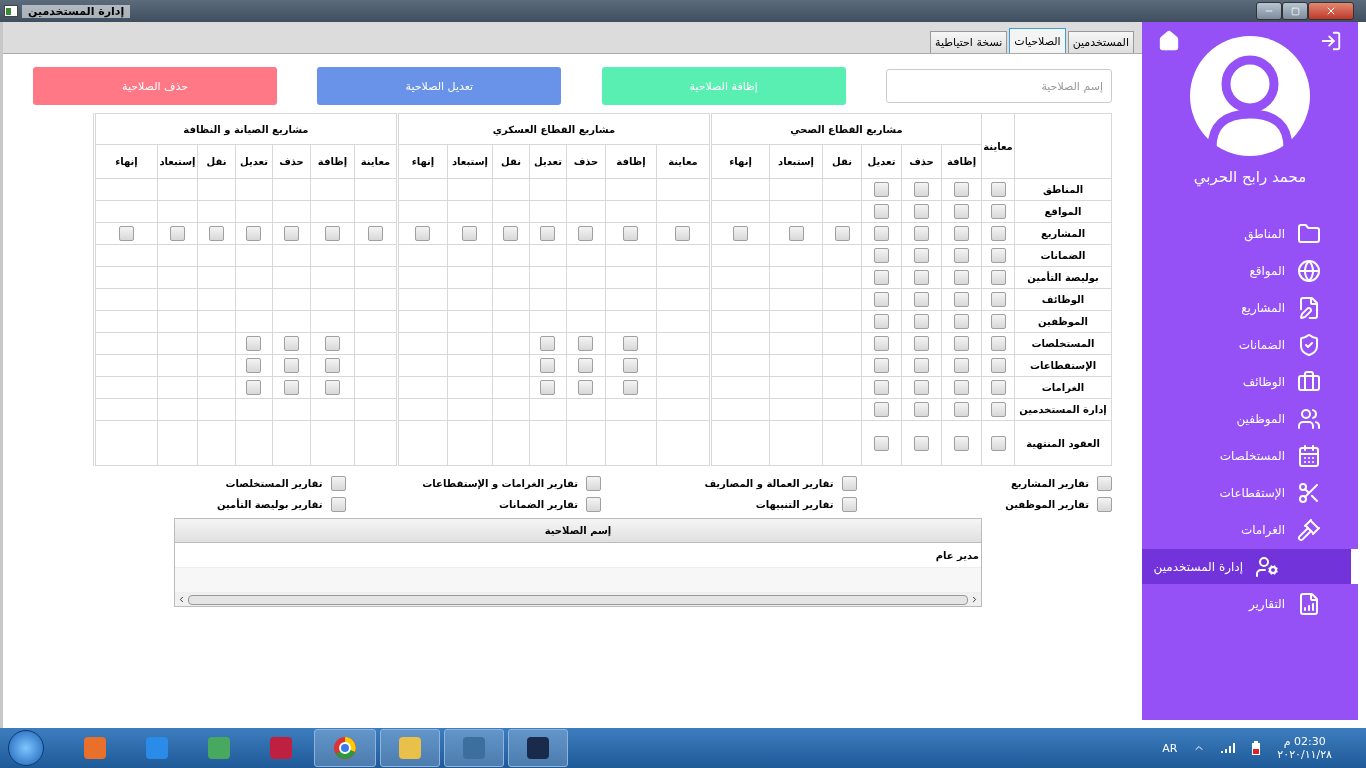 The height and width of the screenshot is (768, 1366). Describe the element at coordinates (1170, 748) in the screenshot. I see `language-indicator: AR` at that location.